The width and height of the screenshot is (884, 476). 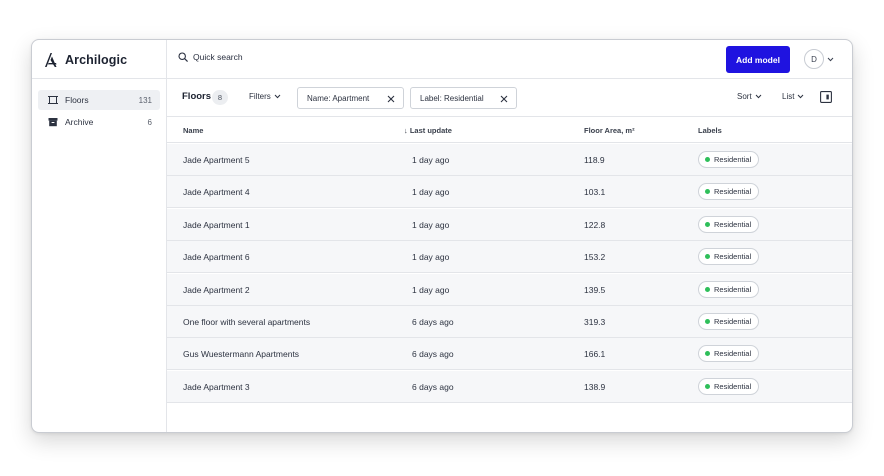 What do you see at coordinates (99, 122) in the screenshot?
I see `sidebar-item-archive: Archive 6` at bounding box center [99, 122].